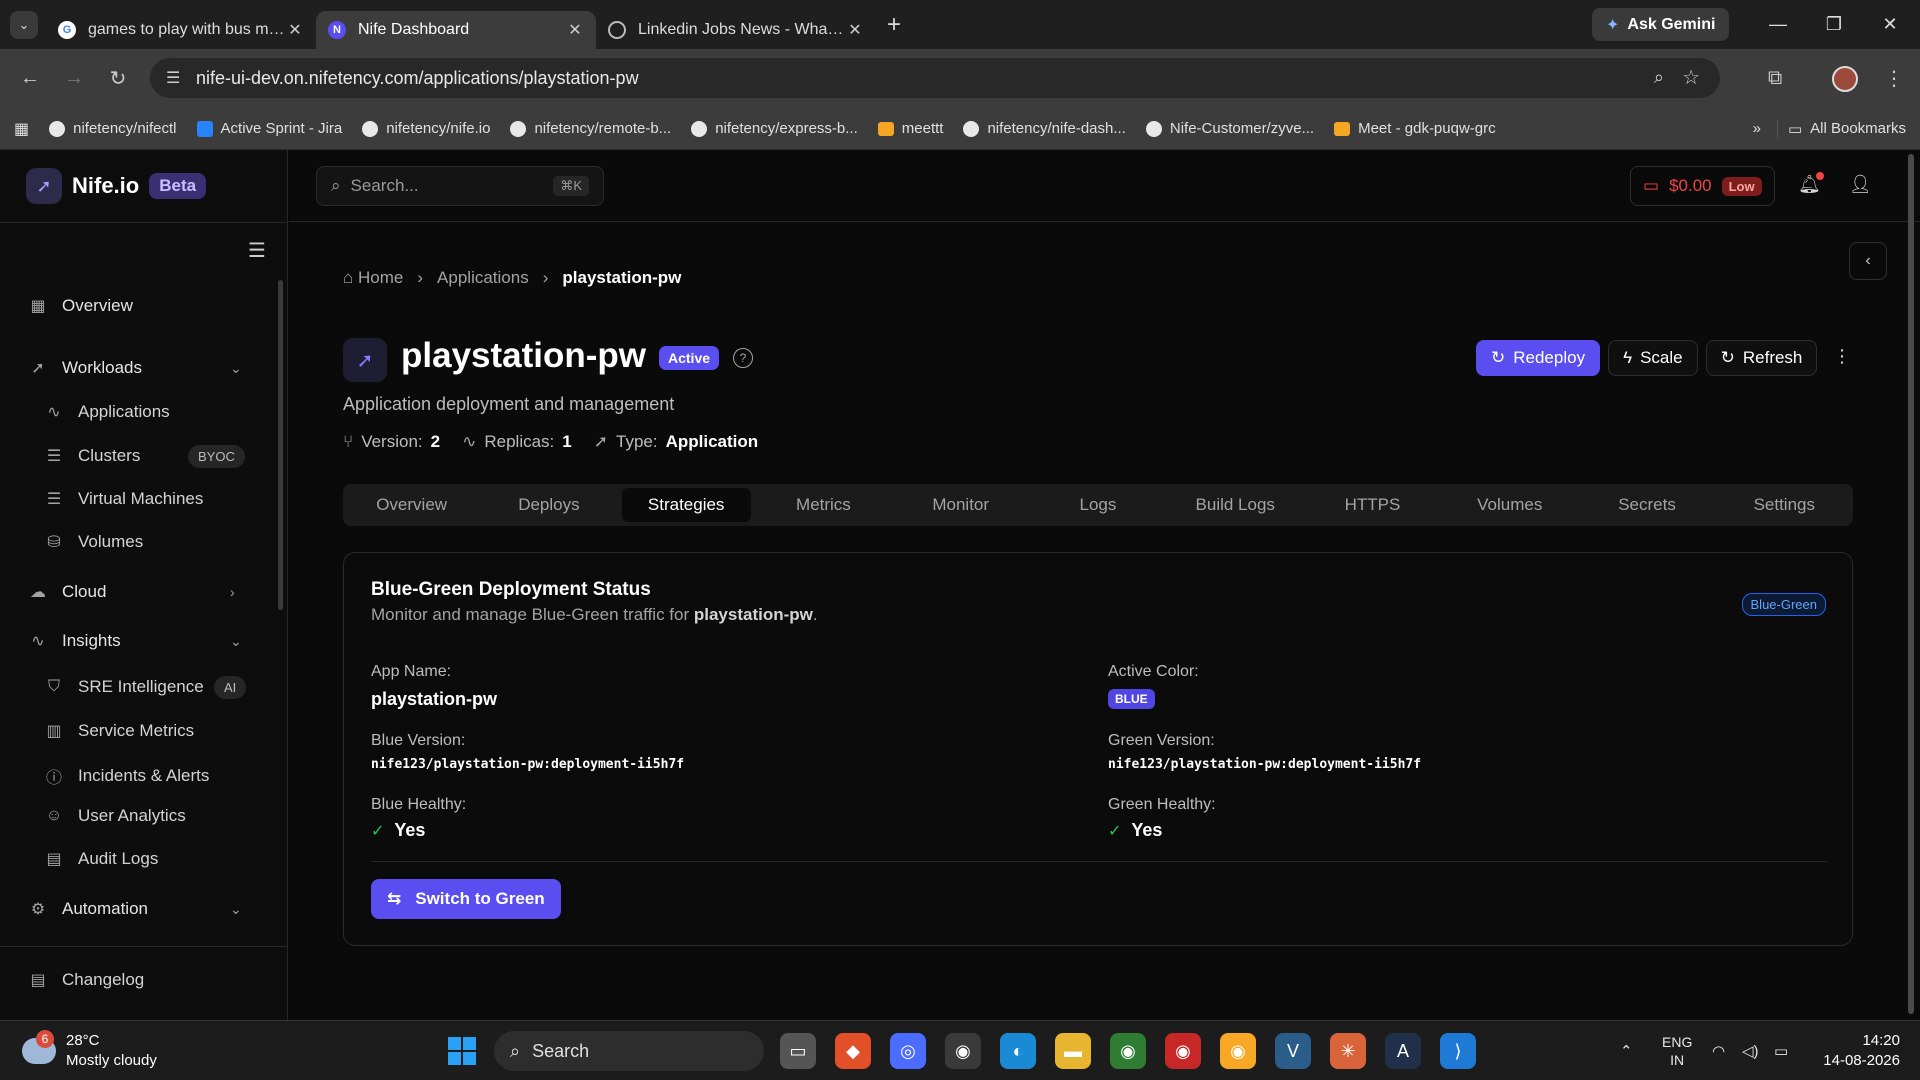 Image resolution: width=1920 pixels, height=1080 pixels. I want to click on tab-search-dropdown-icon: ⌄, so click(24, 24).